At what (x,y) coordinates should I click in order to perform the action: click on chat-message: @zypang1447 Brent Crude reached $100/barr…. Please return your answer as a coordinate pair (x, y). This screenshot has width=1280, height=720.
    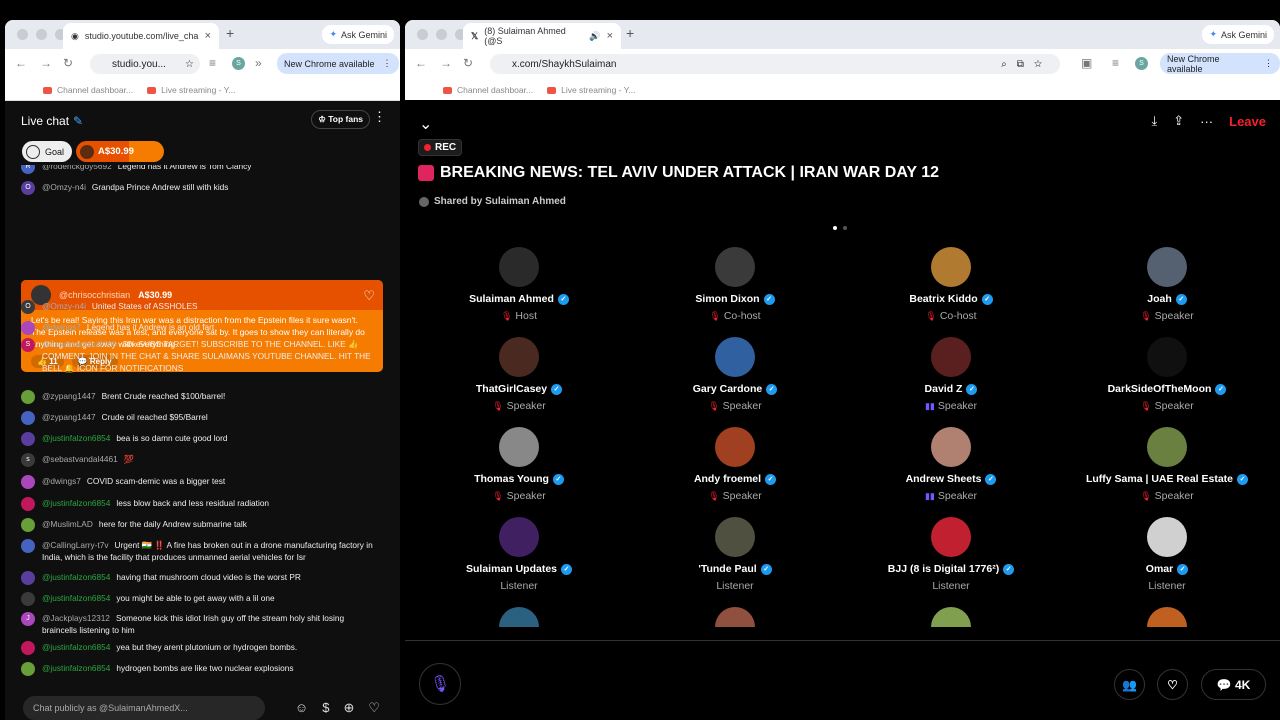
    Looking at the image, I should click on (201, 397).